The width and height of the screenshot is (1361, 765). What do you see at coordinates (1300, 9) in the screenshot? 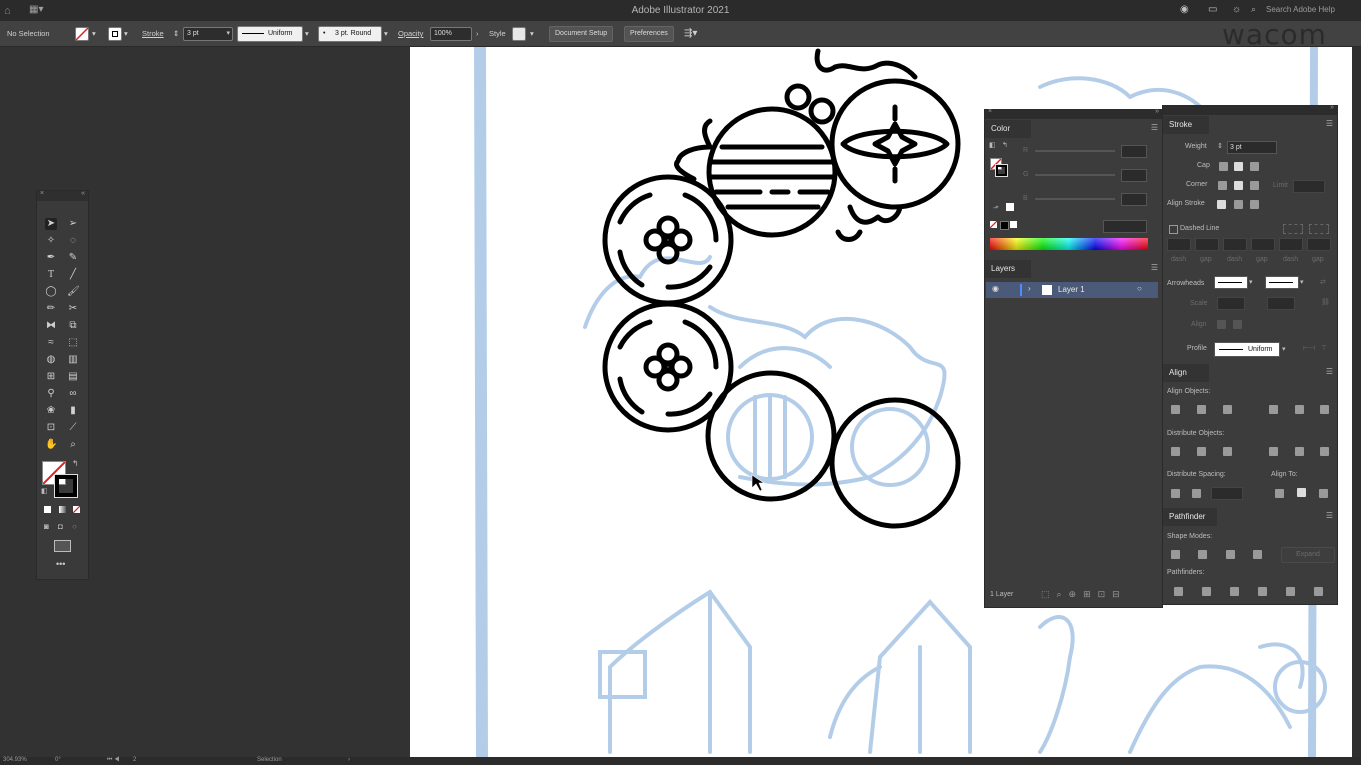
I see `help-search-input: Search Adobe Help` at bounding box center [1300, 9].